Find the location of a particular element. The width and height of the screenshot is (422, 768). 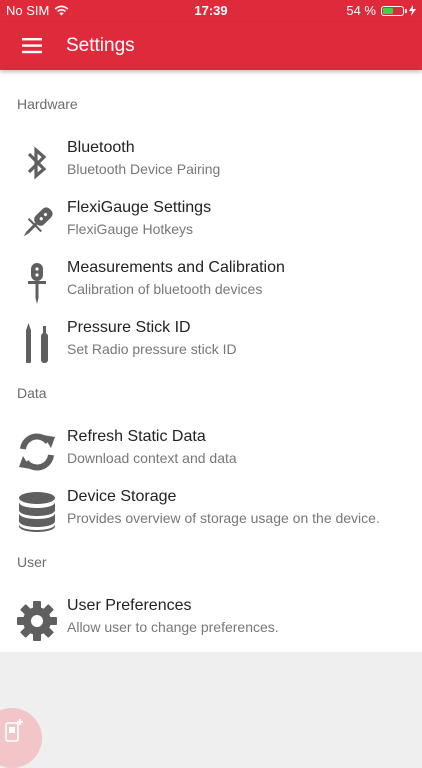

item-title: Measurements and Calibration is located at coordinates (176, 267).